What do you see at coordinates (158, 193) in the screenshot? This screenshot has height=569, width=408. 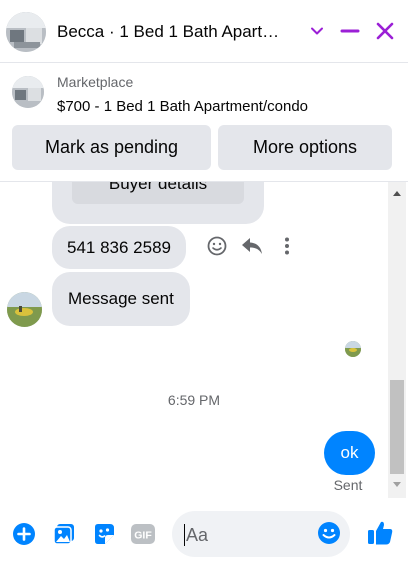 I see `buyer-details-button: Buyer details` at bounding box center [158, 193].